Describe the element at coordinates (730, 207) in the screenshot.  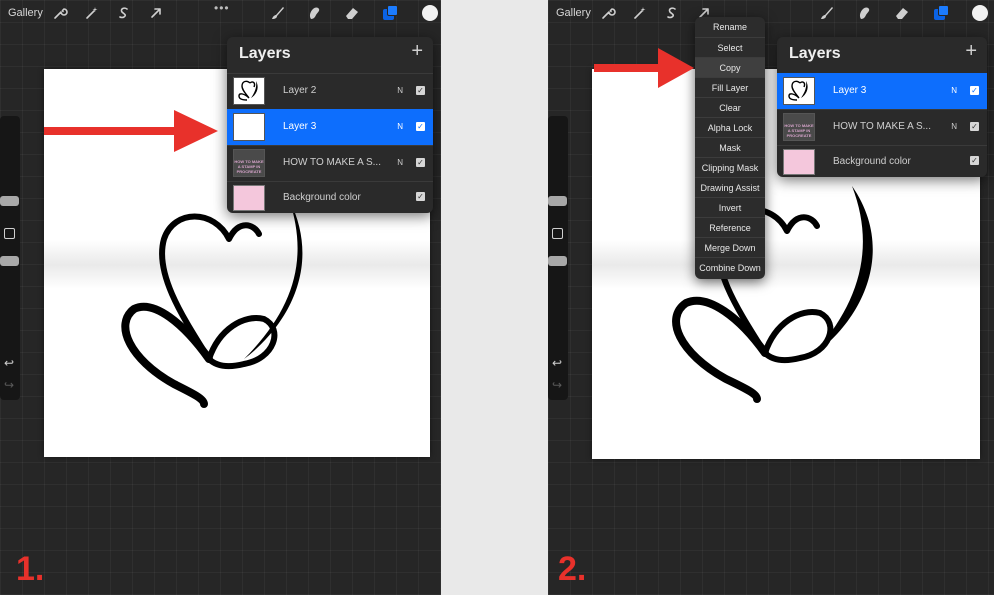
I see `menu-item-invert: Invert` at that location.